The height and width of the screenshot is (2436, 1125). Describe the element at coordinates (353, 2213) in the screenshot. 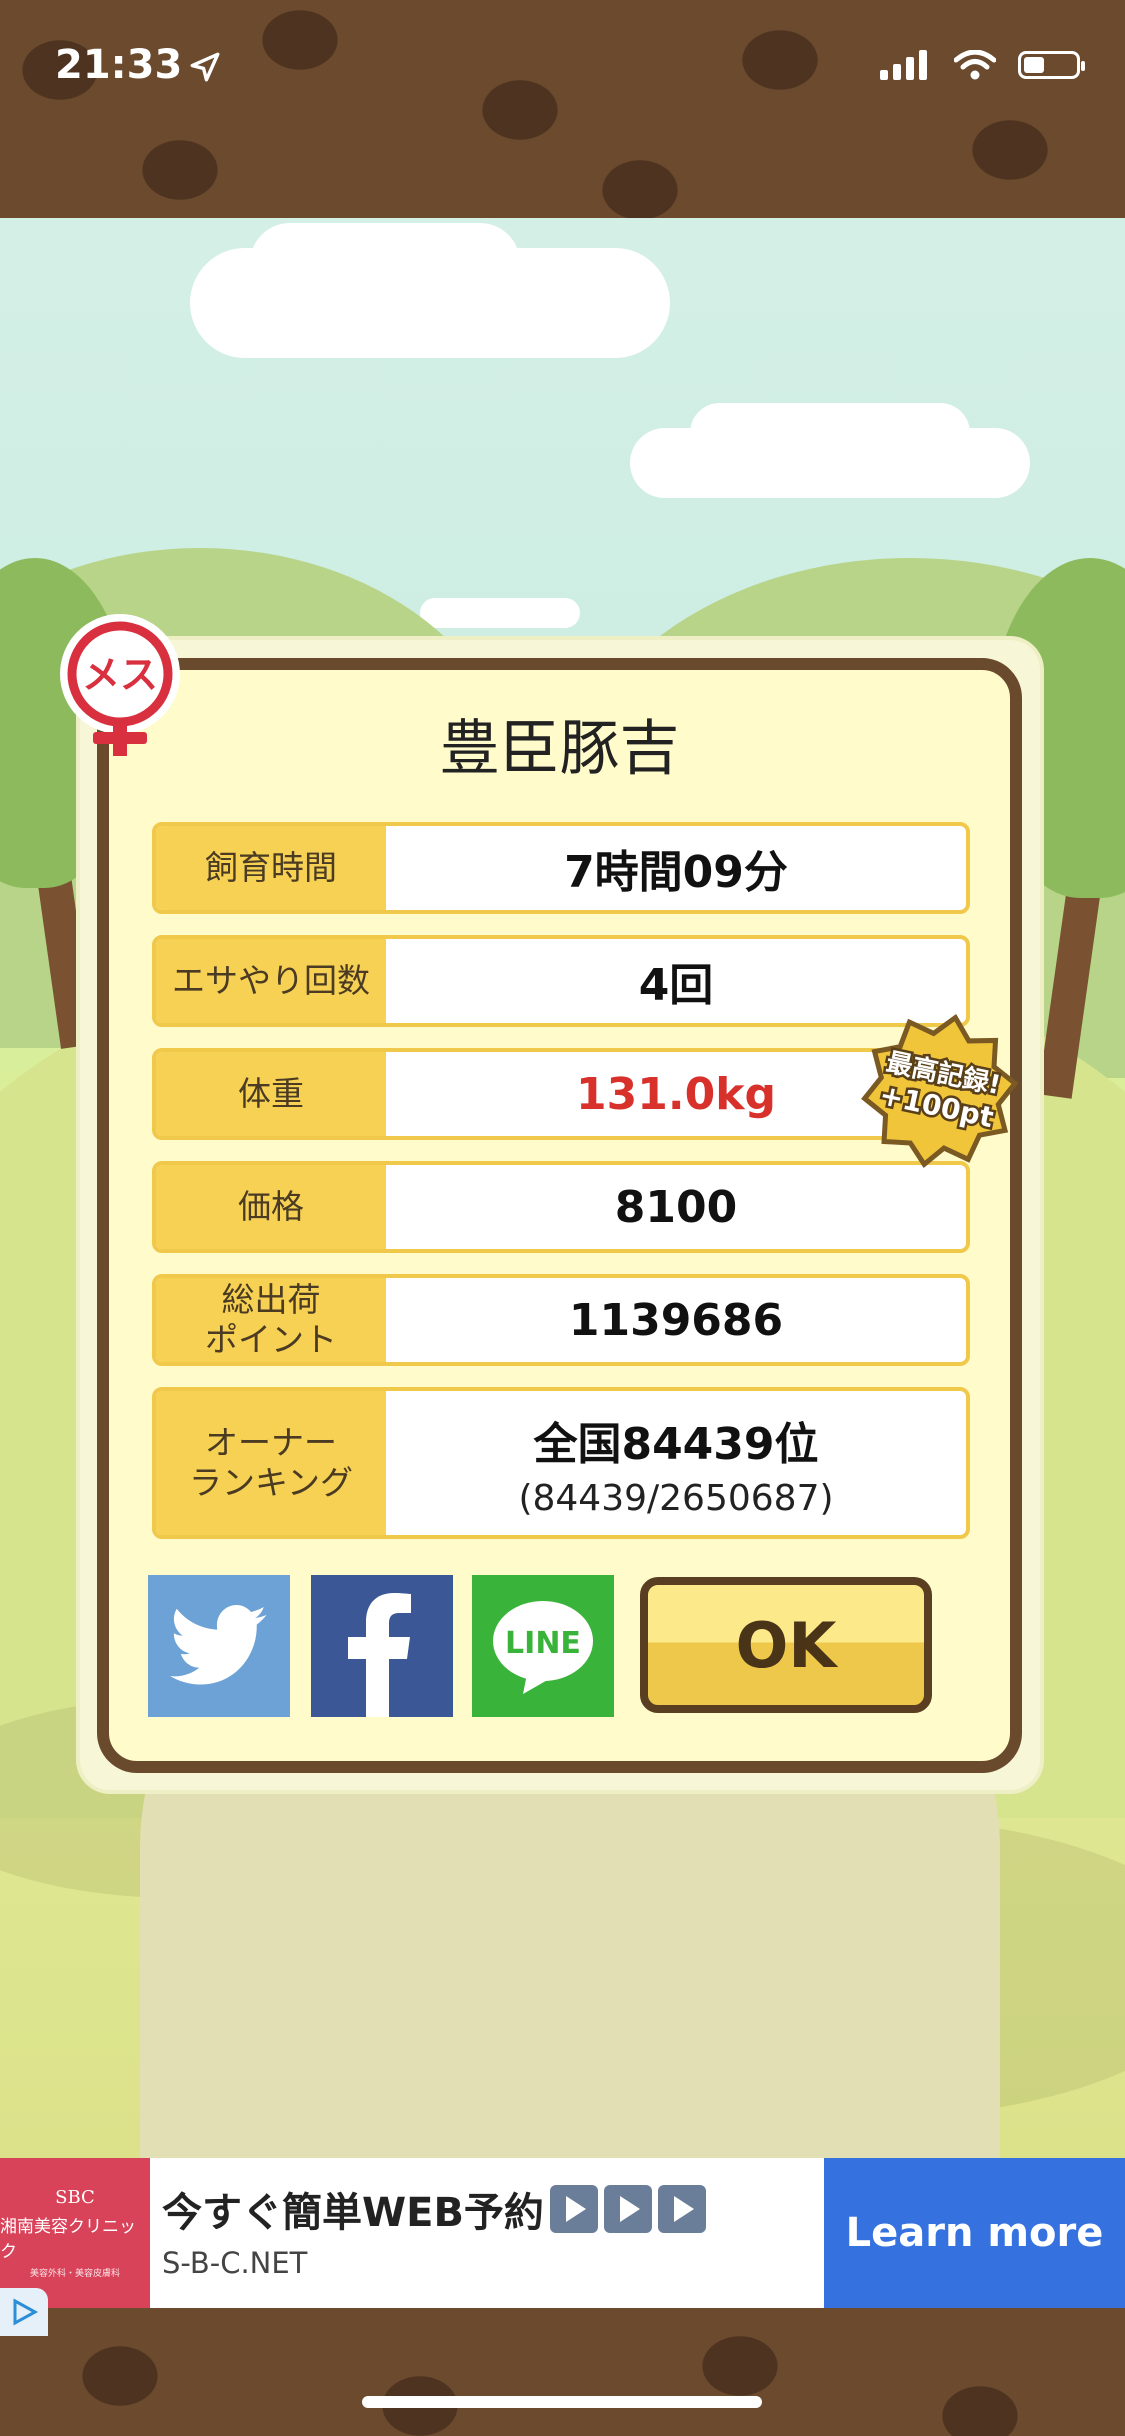

I see `ad-title: 今すぐ簡単WEB予約` at that location.